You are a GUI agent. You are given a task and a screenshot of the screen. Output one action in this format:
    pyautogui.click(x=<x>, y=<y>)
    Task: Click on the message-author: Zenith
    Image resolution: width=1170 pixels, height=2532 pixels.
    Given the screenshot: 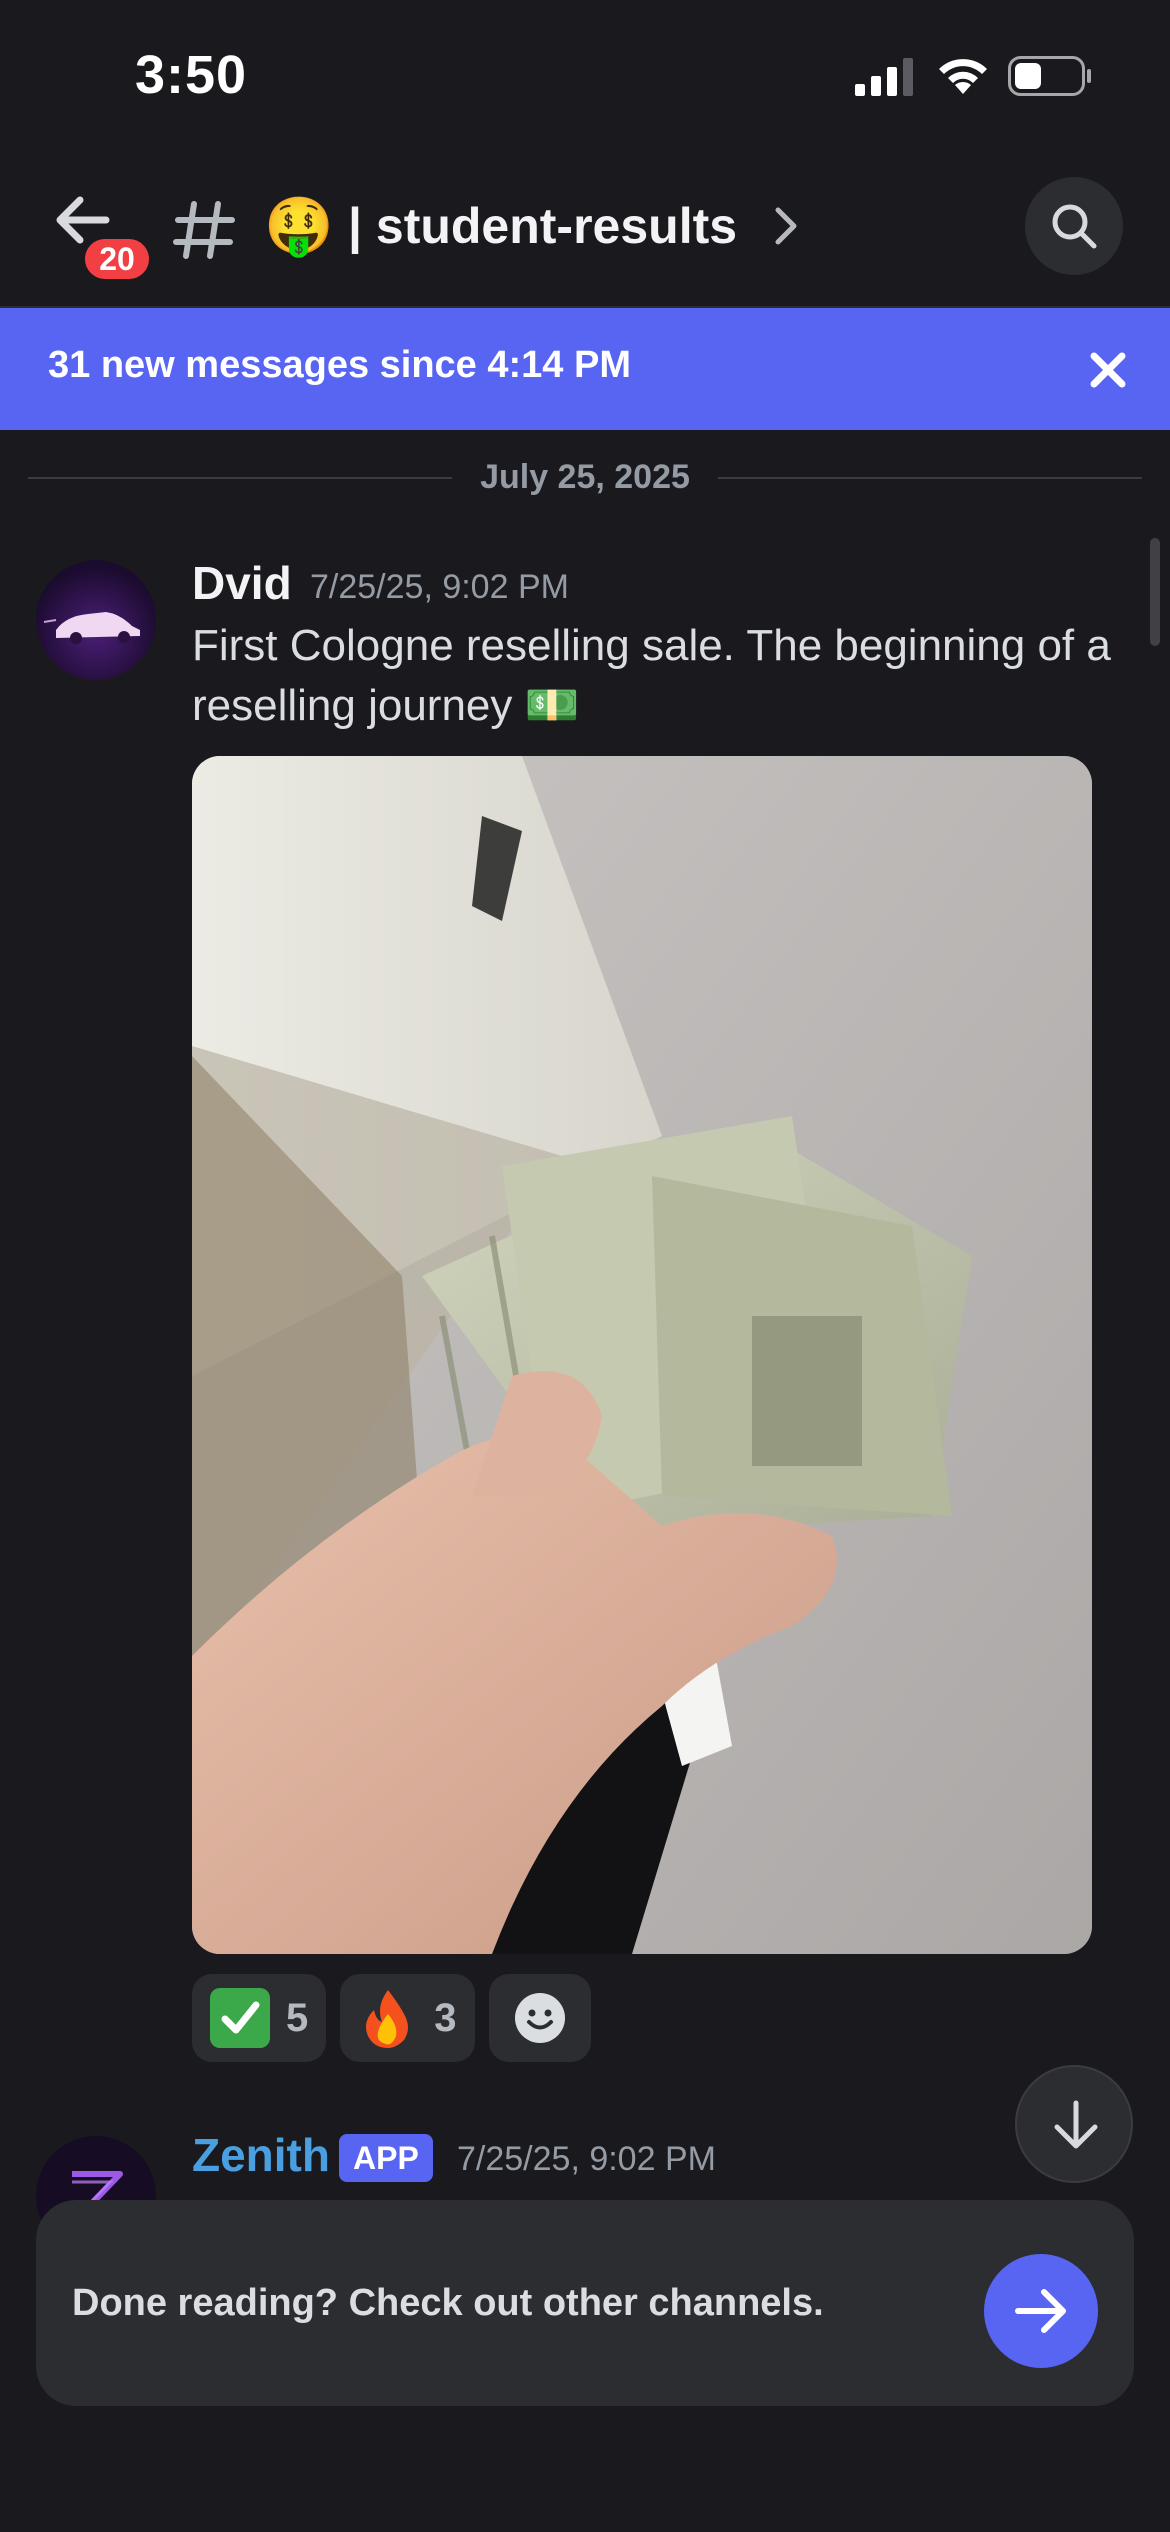 What is the action you would take?
    pyautogui.click(x=261, y=2155)
    